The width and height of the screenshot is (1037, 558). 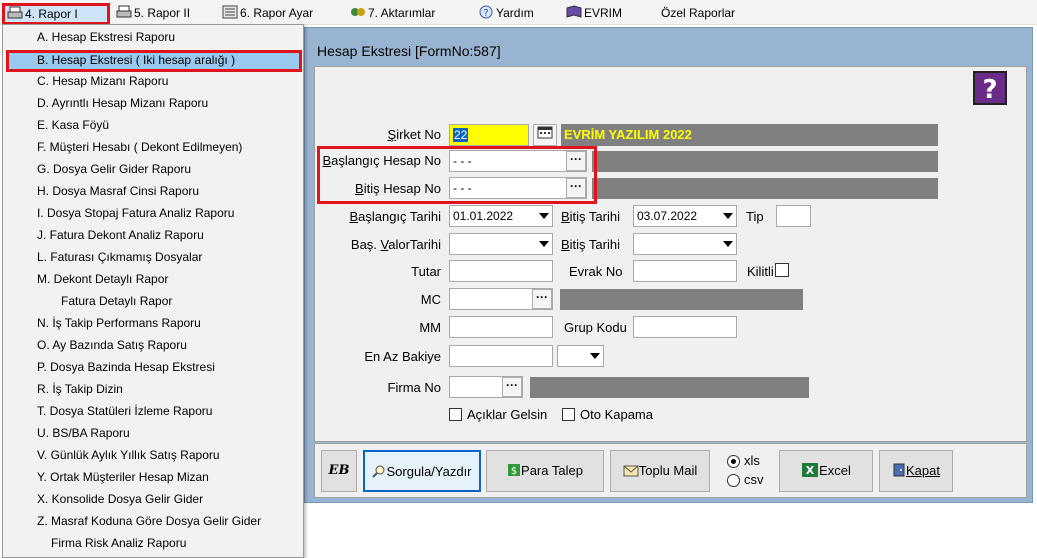 What do you see at coordinates (542, 299) in the screenshot?
I see `mc-lookup-button: ···` at bounding box center [542, 299].